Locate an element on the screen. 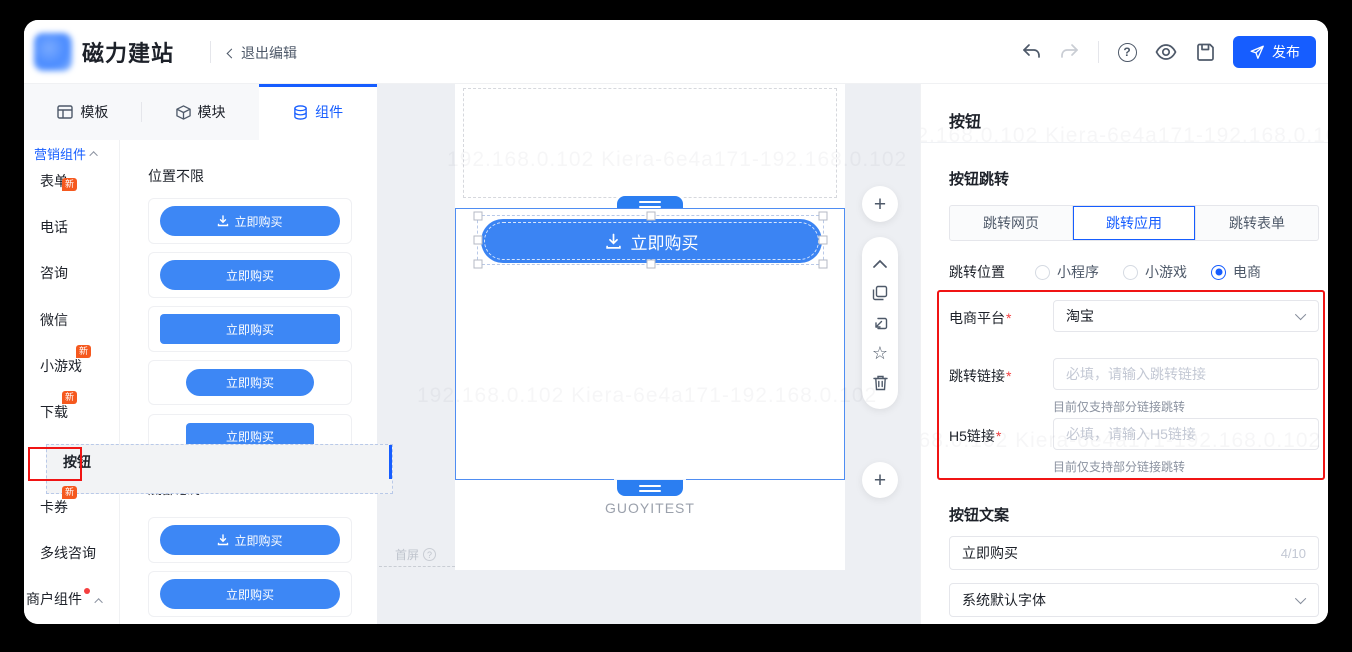 The height and width of the screenshot is (652, 1352). button-text-input is located at coordinates (1117, 553).